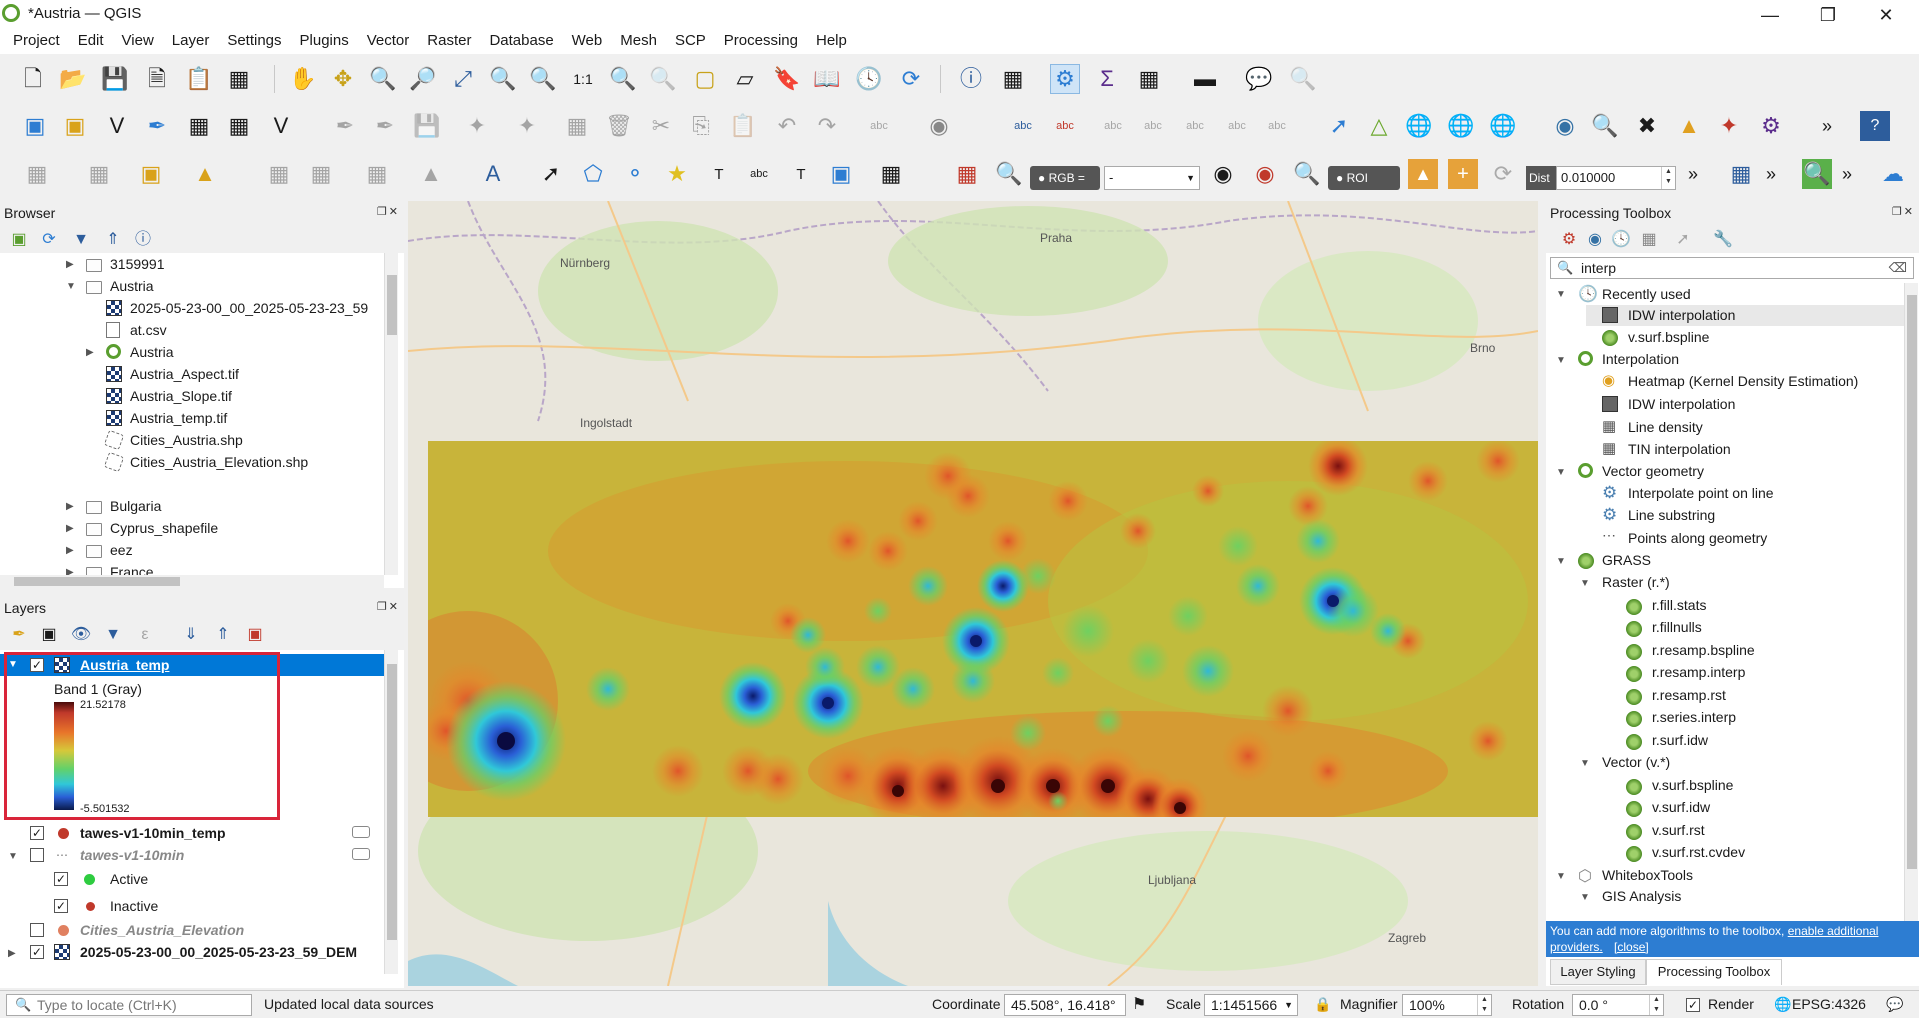 The width and height of the screenshot is (1919, 1018). What do you see at coordinates (191, 635) in the screenshot?
I see `expand-all-icon: ⇓` at bounding box center [191, 635].